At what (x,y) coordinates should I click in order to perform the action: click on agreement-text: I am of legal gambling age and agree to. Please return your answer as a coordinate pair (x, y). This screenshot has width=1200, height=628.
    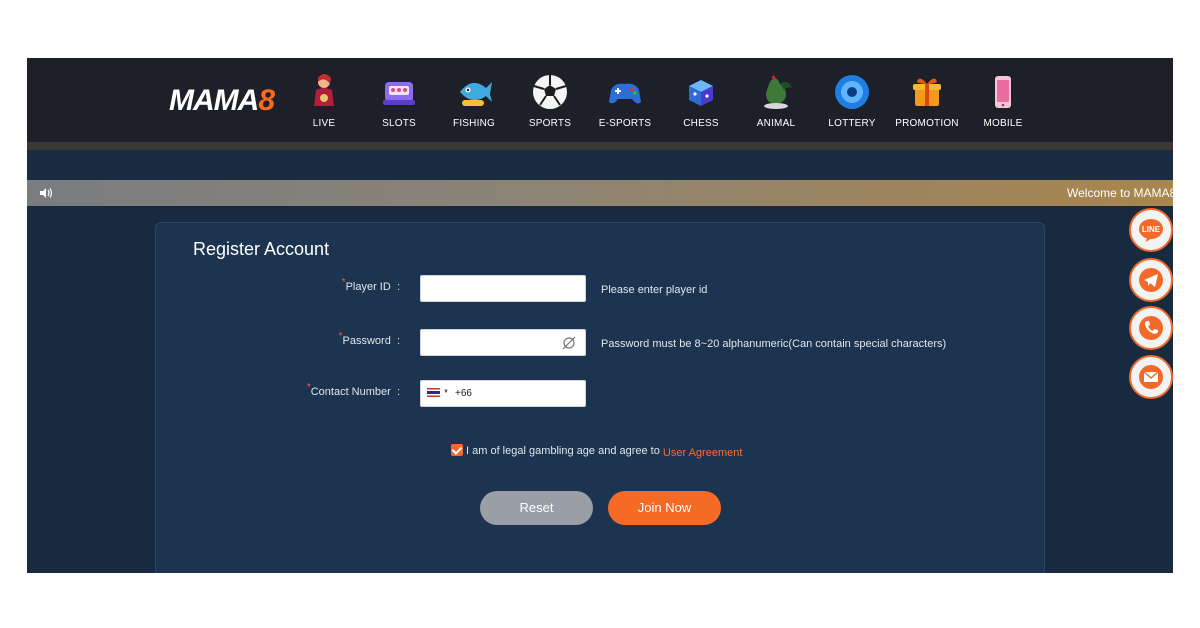
    Looking at the image, I should click on (563, 451).